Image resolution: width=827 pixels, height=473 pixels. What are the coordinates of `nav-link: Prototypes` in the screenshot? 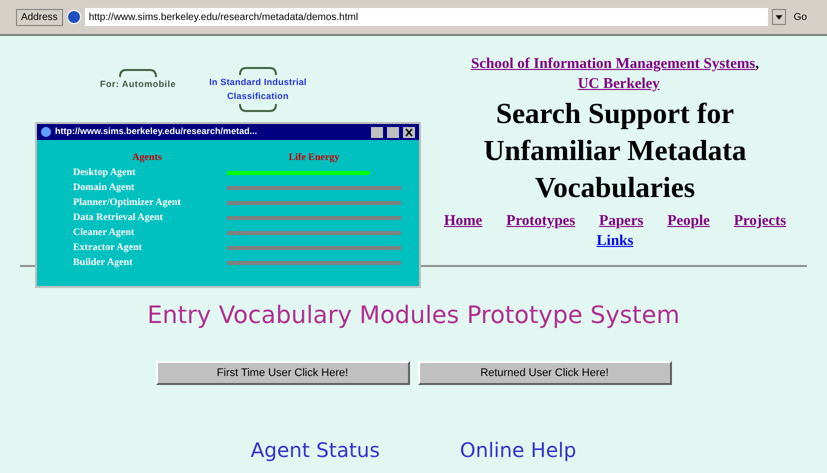 It's located at (541, 221).